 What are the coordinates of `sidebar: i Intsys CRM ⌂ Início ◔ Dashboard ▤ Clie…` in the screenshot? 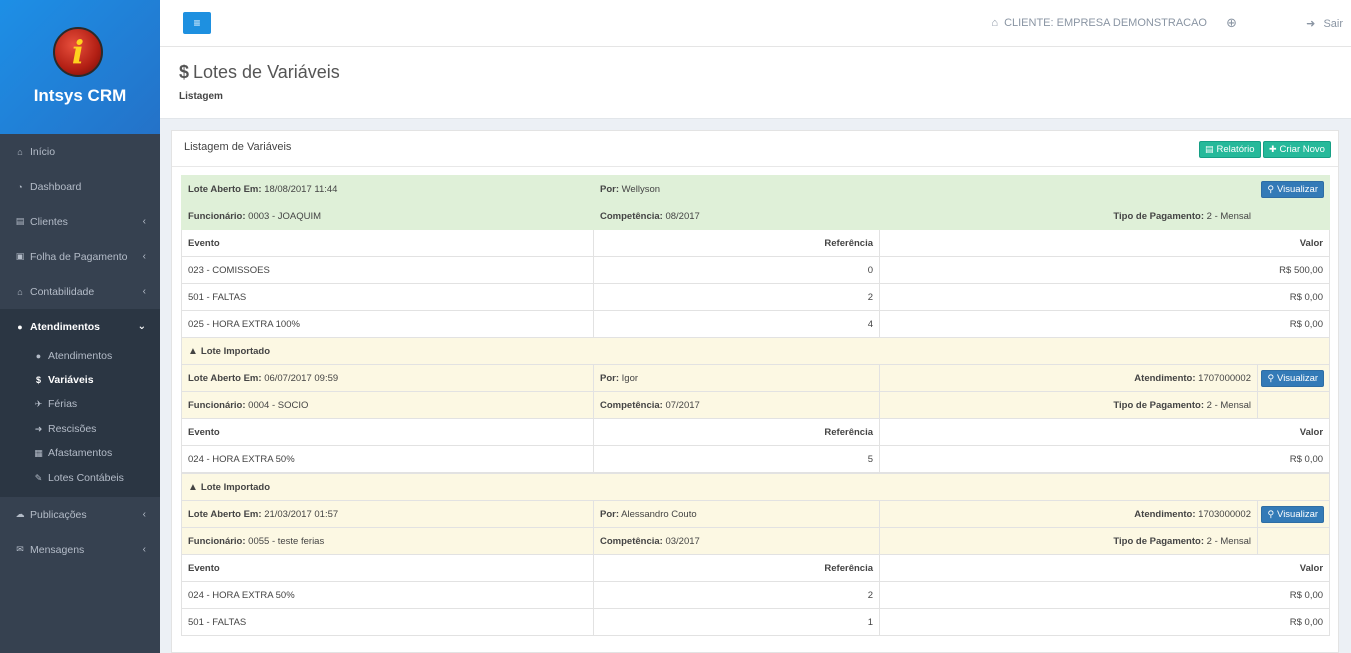 It's located at (80, 326).